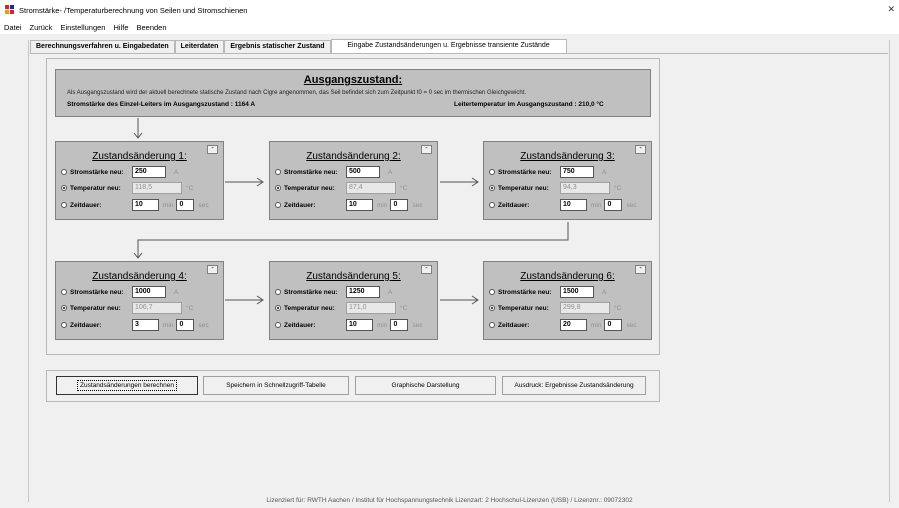  What do you see at coordinates (139, 276) in the screenshot?
I see `state-title: Zustandsänderung 4:` at bounding box center [139, 276].